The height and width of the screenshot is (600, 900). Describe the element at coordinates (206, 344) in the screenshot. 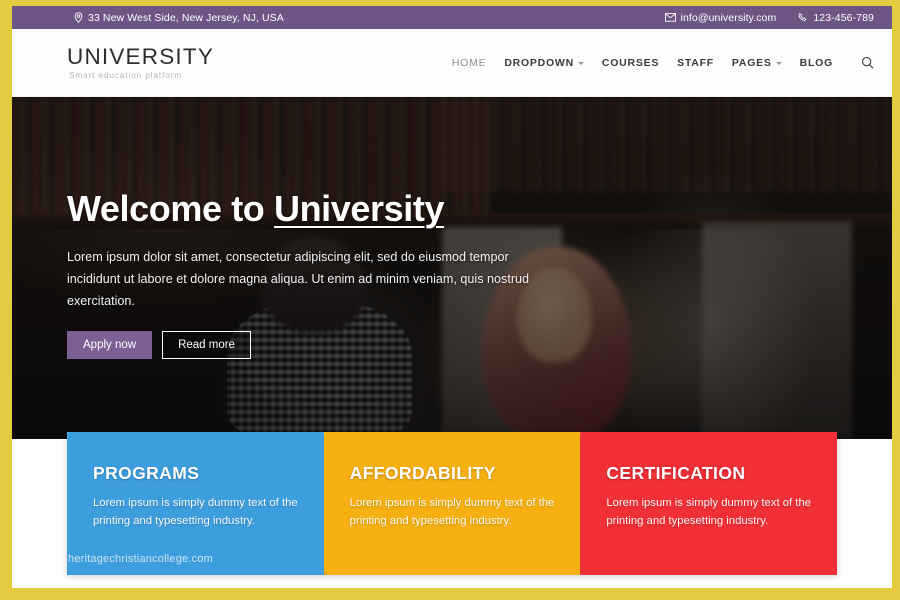

I see `read-more-button: Read more` at that location.